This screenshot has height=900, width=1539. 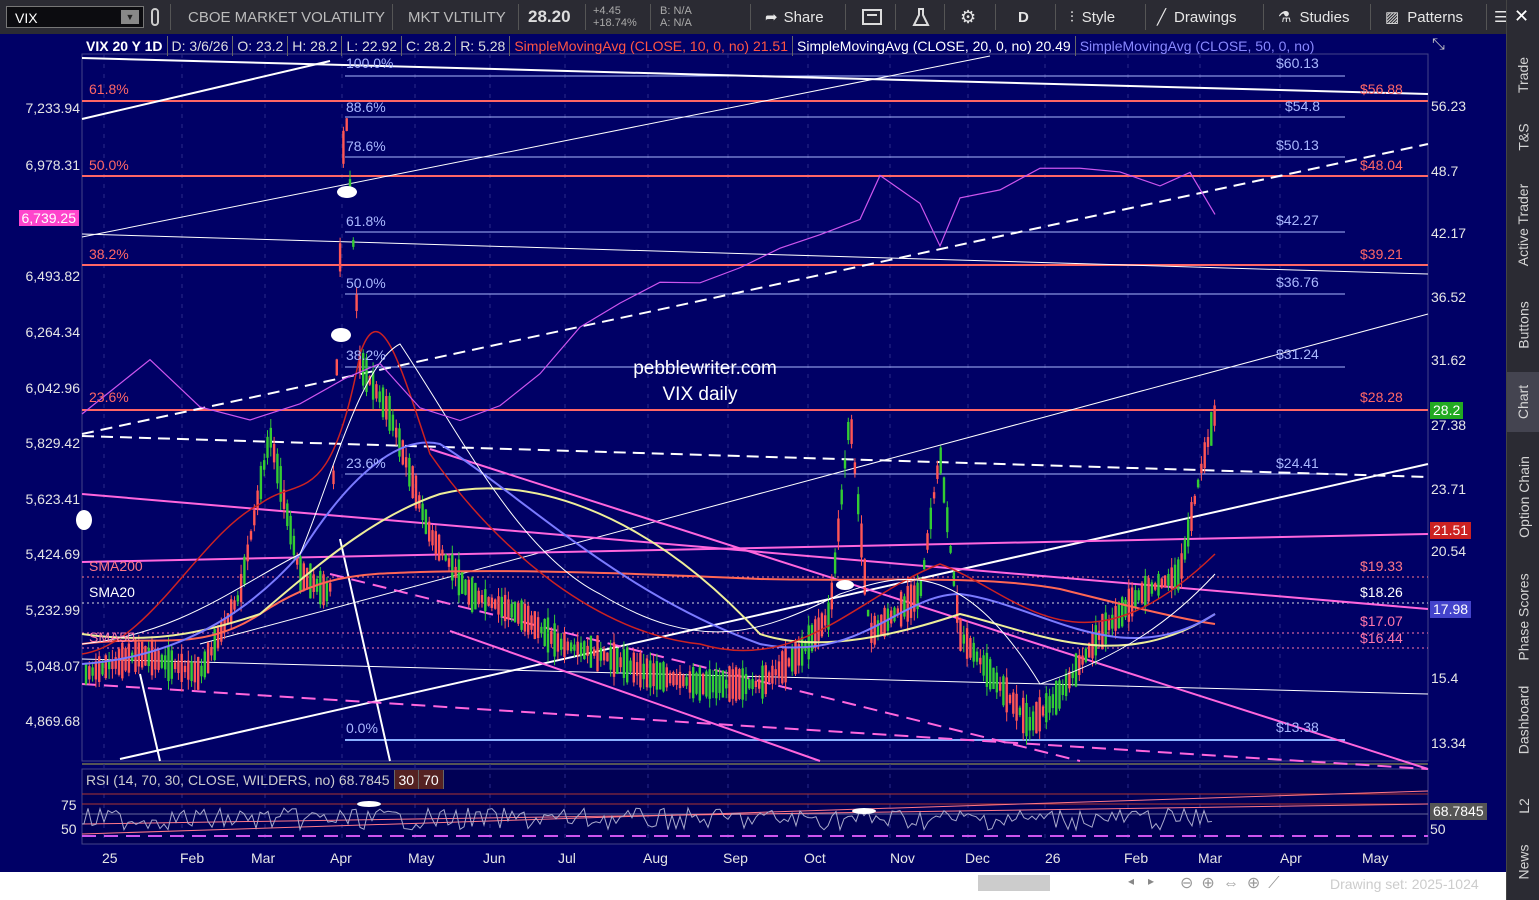 I want to click on header-close: C: 28.2, so click(x=429, y=46).